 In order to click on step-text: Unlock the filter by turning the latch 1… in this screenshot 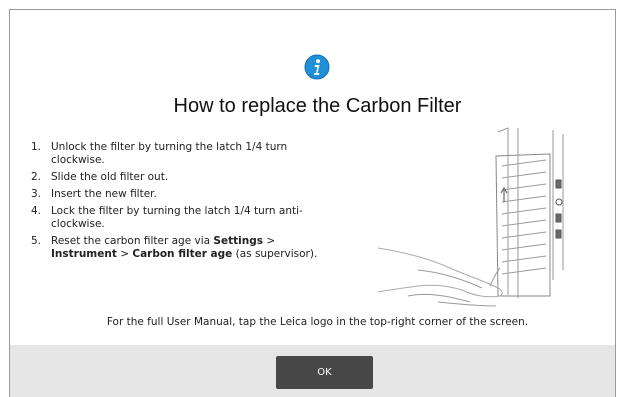, I will do `click(169, 153)`.